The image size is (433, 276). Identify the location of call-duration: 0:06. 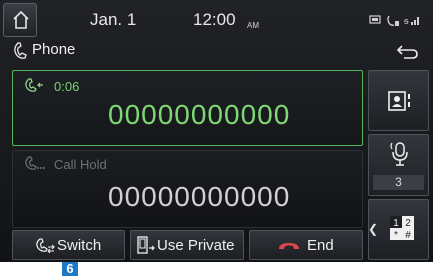
(67, 86).